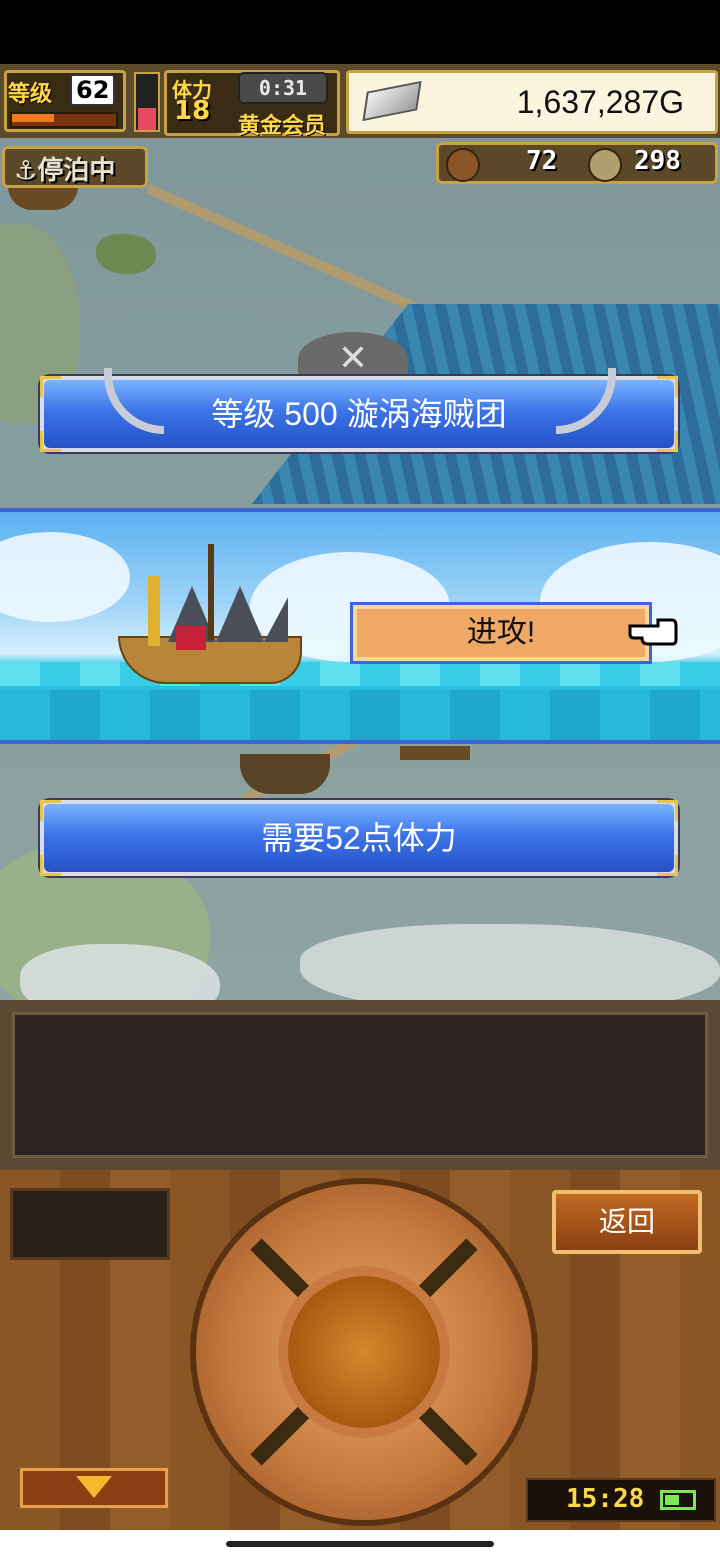  What do you see at coordinates (94, 1487) in the screenshot?
I see `chevron-down-icon` at bounding box center [94, 1487].